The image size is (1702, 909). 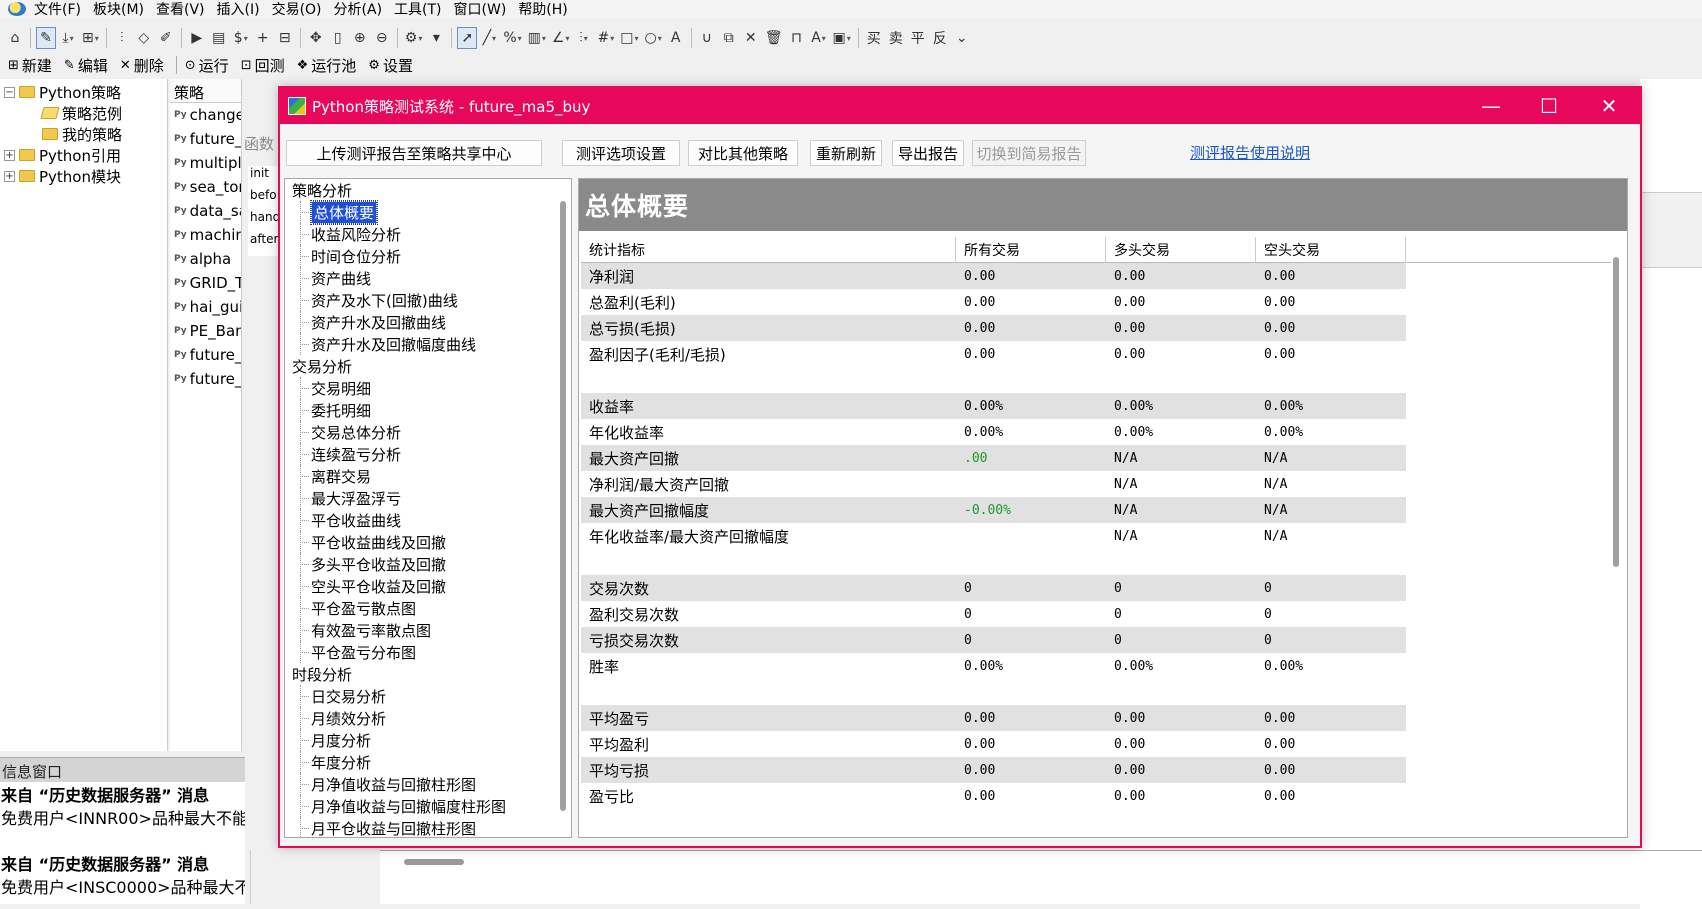 I want to click on strategy-list-item: Py PE_Ban, so click(x=205, y=331).